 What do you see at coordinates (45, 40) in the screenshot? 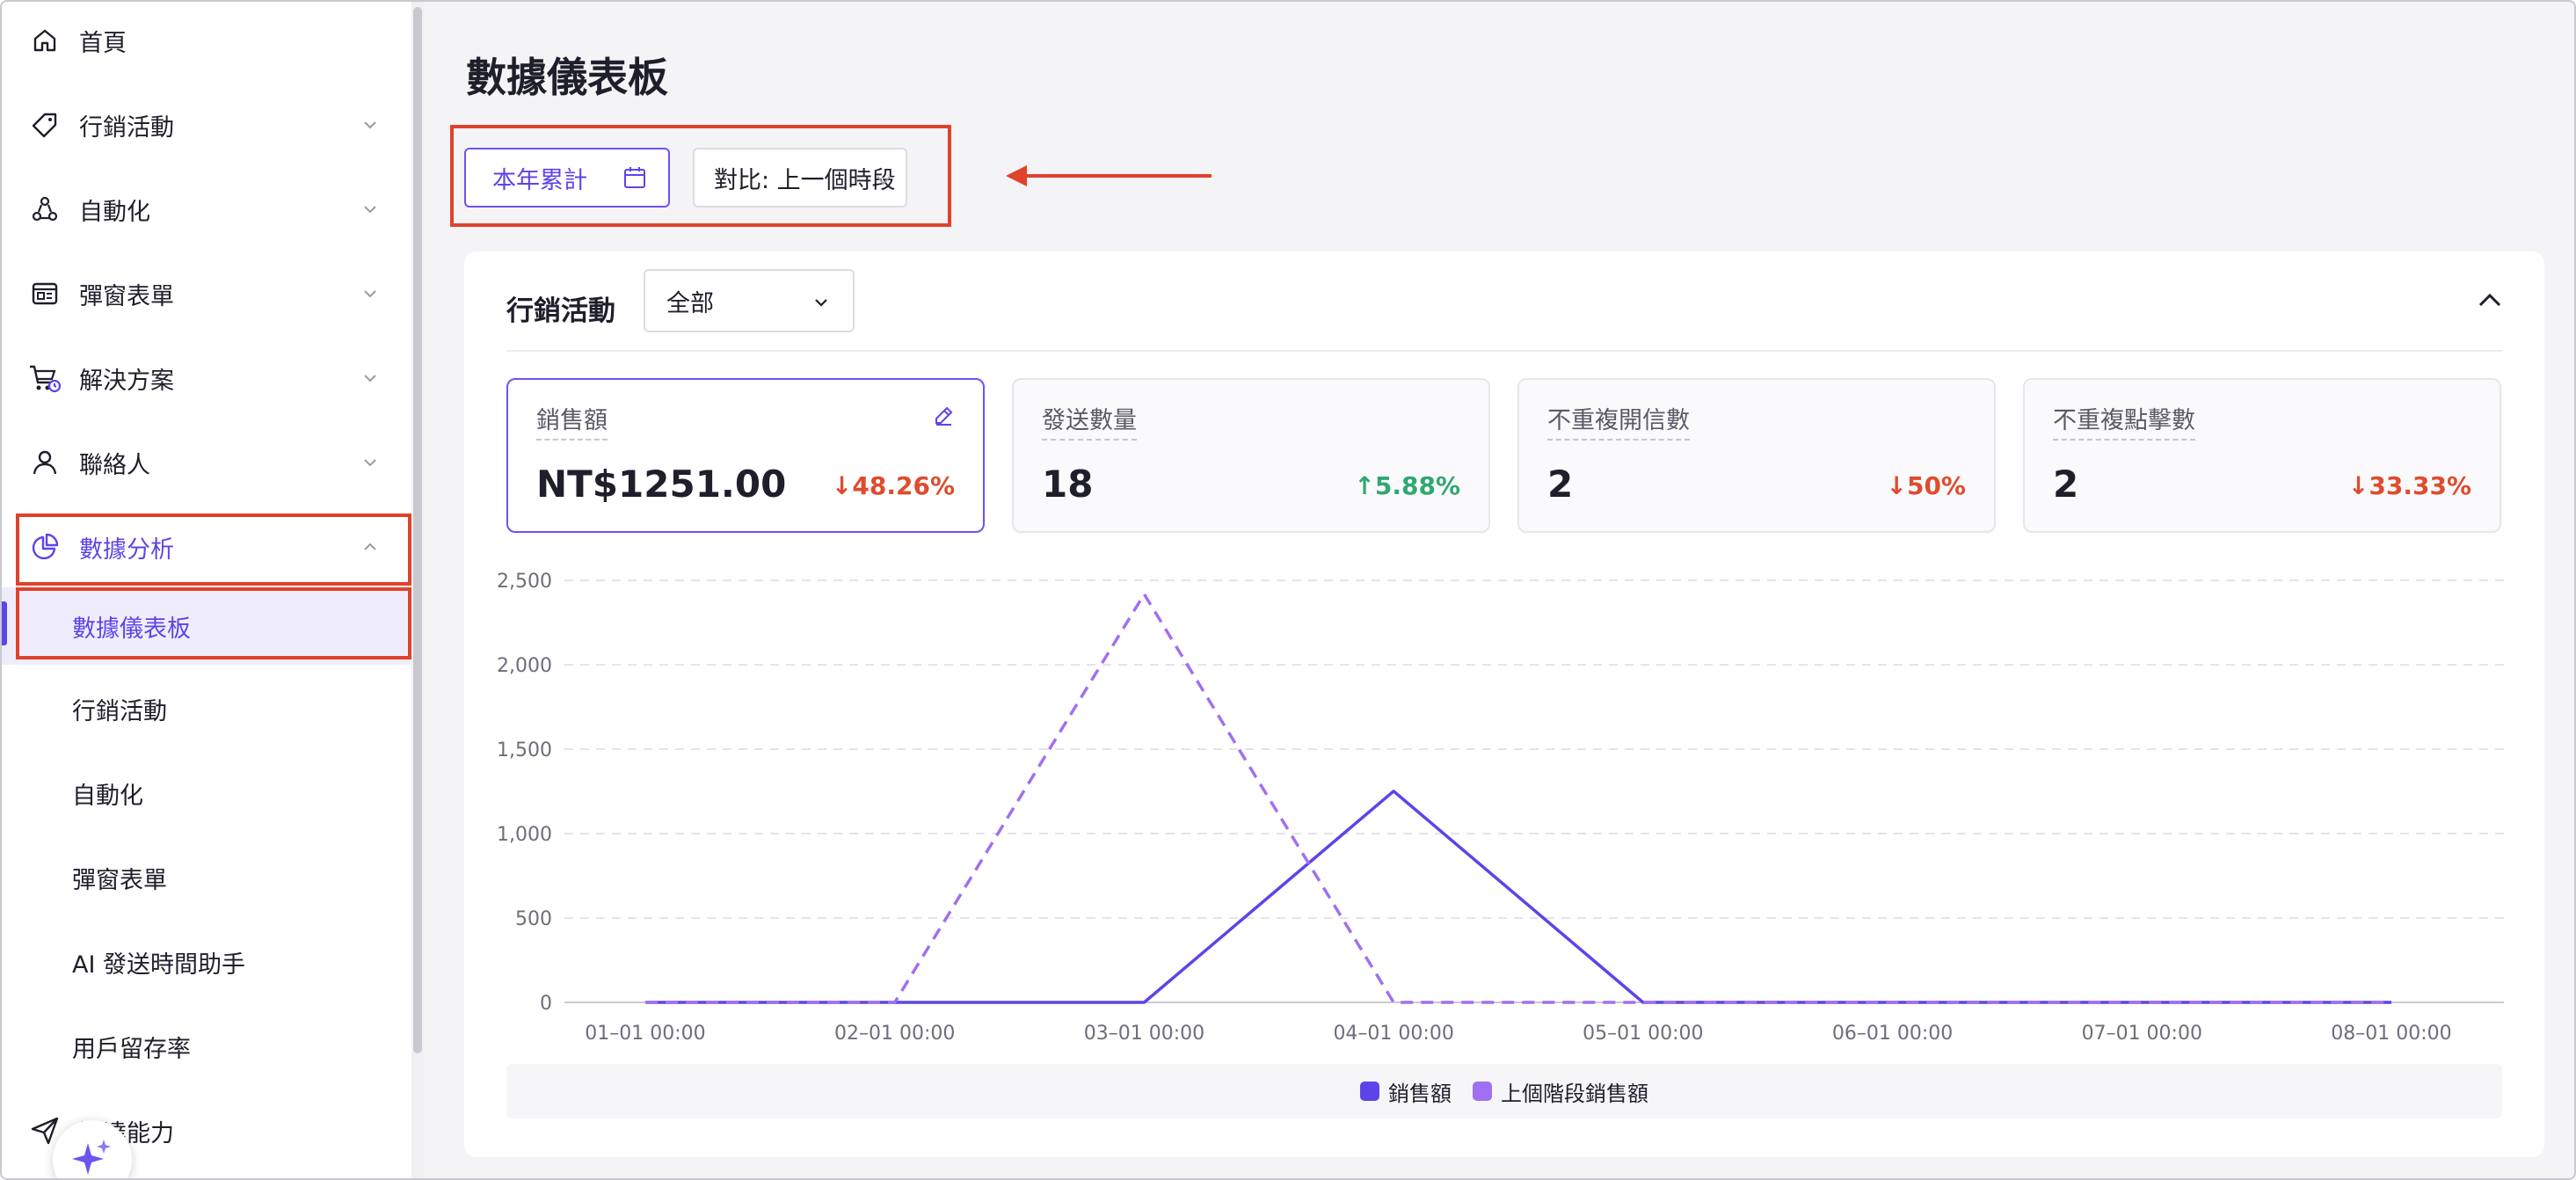
I see `home-icon` at bounding box center [45, 40].